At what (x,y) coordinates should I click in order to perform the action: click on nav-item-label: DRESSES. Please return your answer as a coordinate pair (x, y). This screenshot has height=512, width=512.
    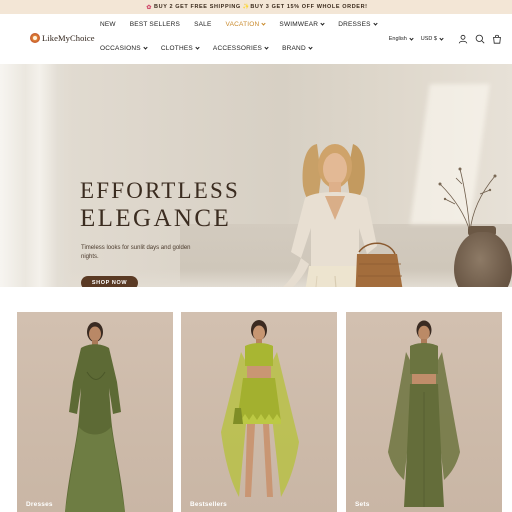
    Looking at the image, I should click on (354, 24).